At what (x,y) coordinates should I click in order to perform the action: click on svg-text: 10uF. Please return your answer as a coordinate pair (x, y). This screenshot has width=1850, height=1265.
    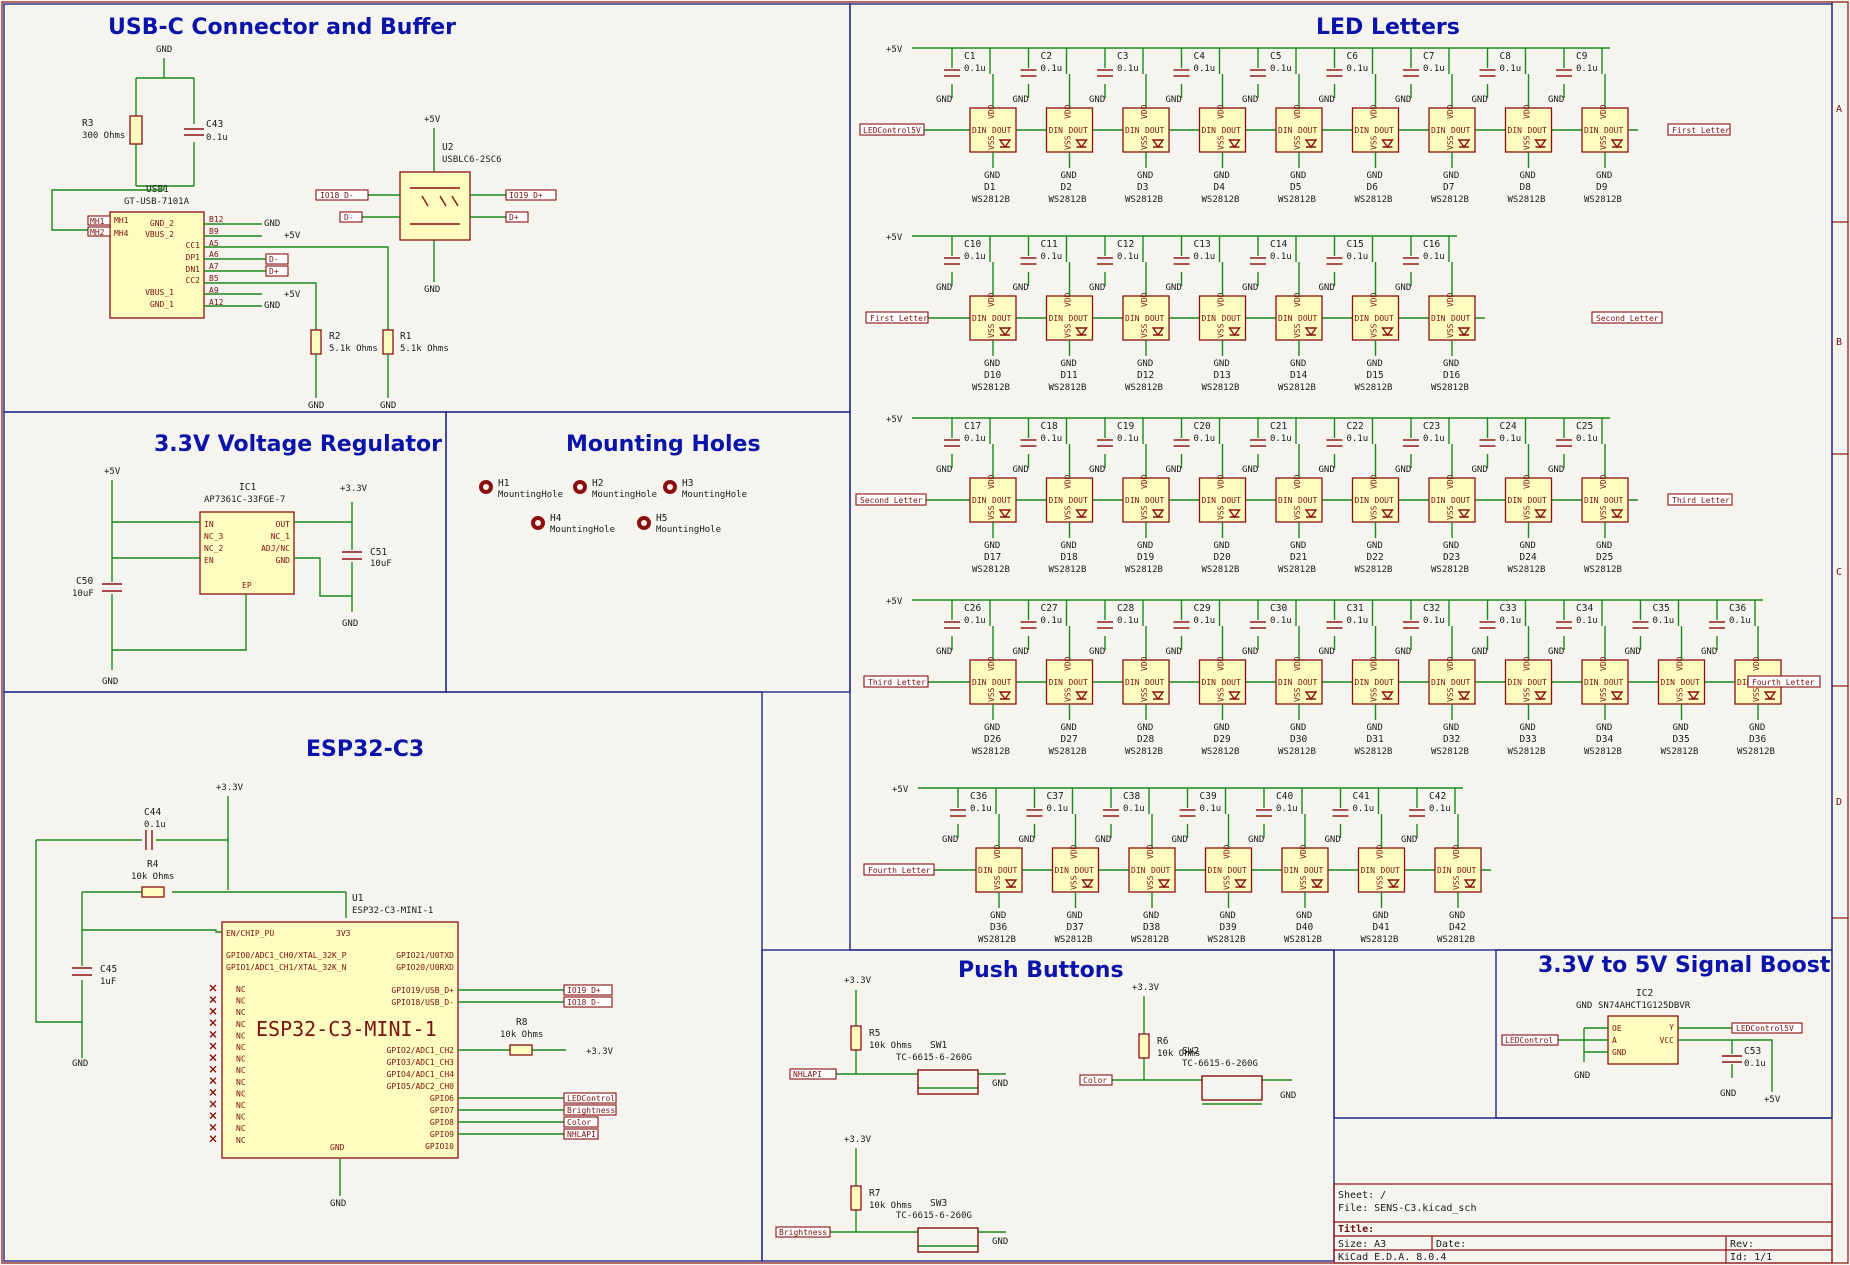
    Looking at the image, I should click on (381, 564).